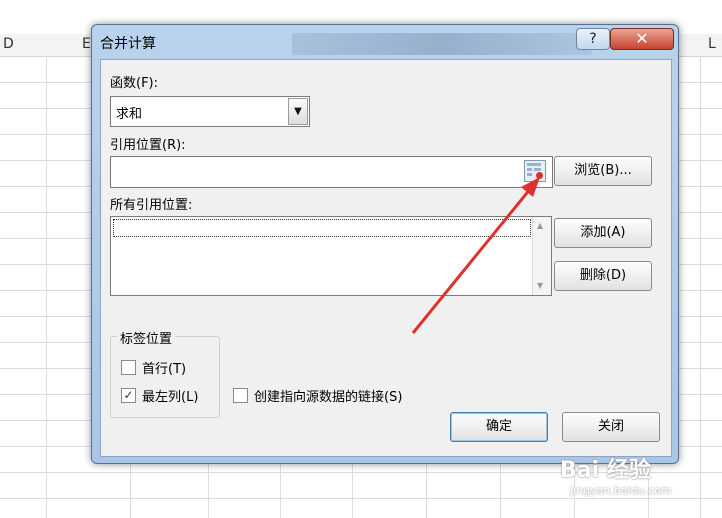 The image size is (722, 518). Describe the element at coordinates (128, 367) in the screenshot. I see `top-row-checkbox` at that location.